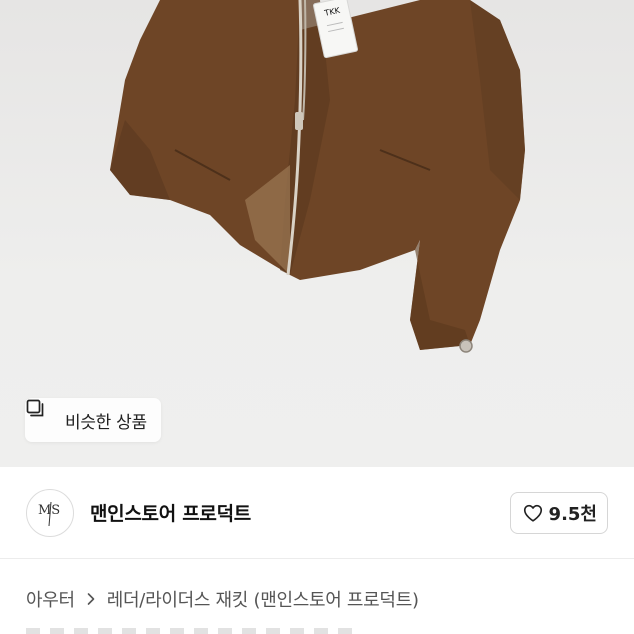 The width and height of the screenshot is (634, 634). I want to click on heart-outline-icon, so click(533, 513).